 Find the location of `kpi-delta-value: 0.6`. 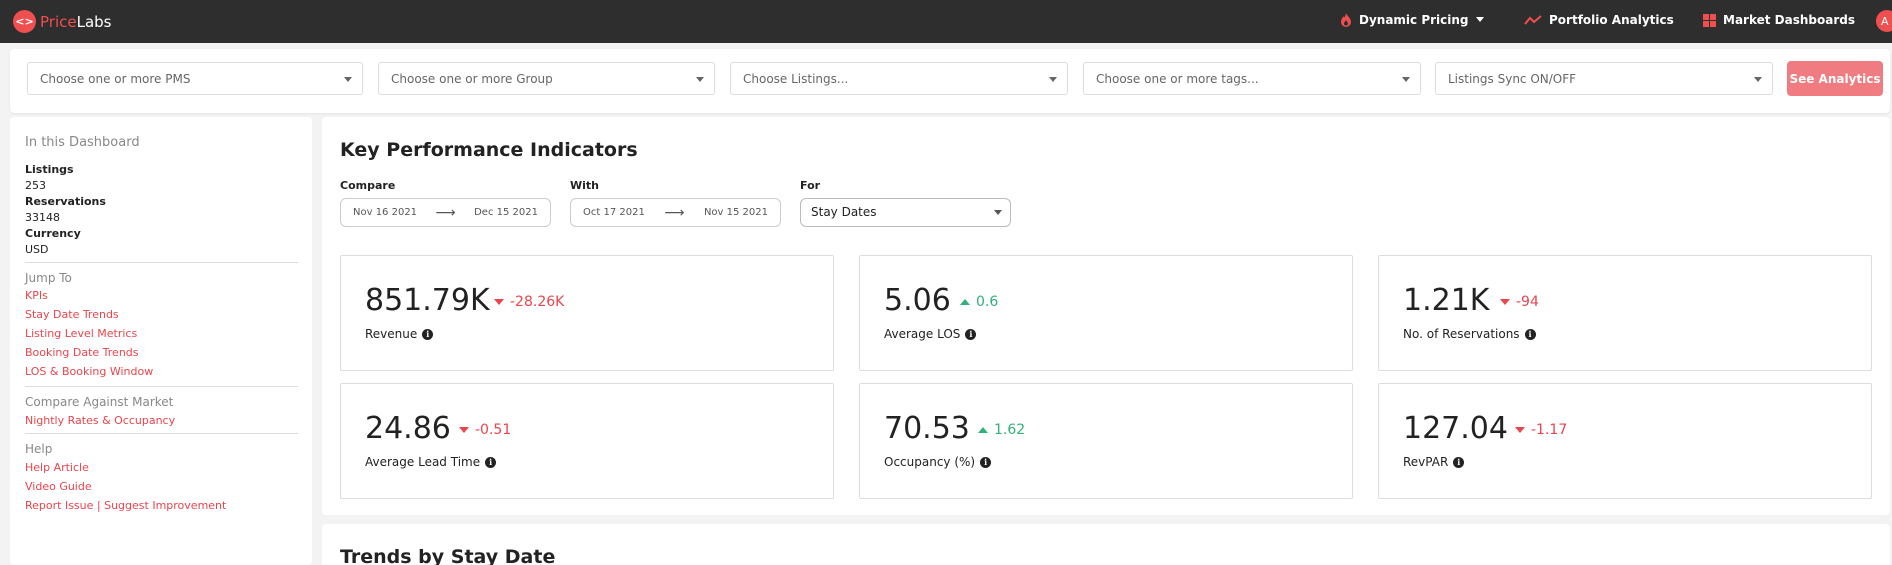

kpi-delta-value: 0.6 is located at coordinates (987, 302).